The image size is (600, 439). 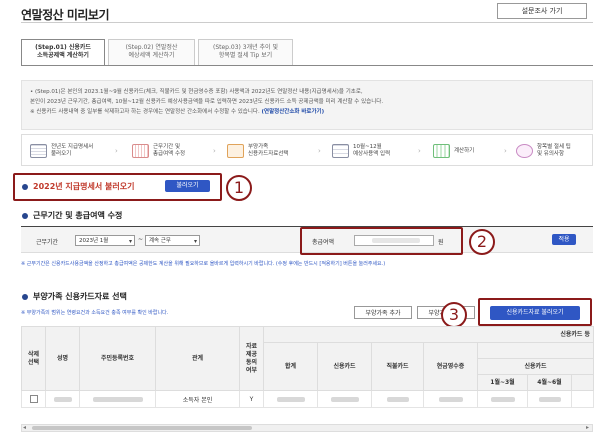 I want to click on simplified-service-link: (연말정산간소화 바로가기), so click(x=293, y=112).